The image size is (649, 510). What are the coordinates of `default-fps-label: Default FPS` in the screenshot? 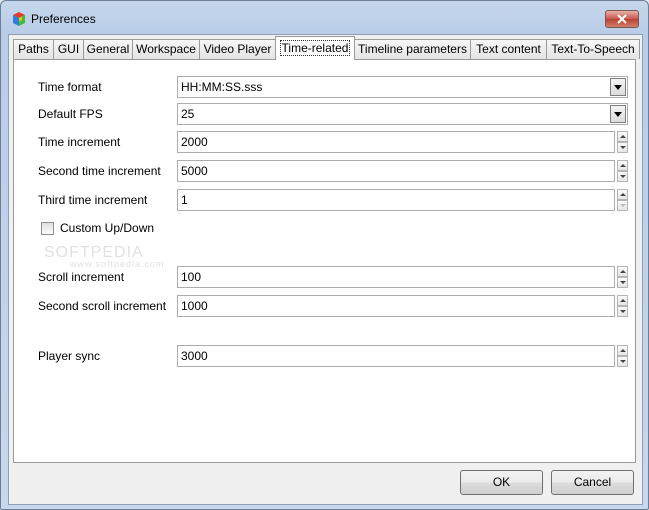 It's located at (70, 114).